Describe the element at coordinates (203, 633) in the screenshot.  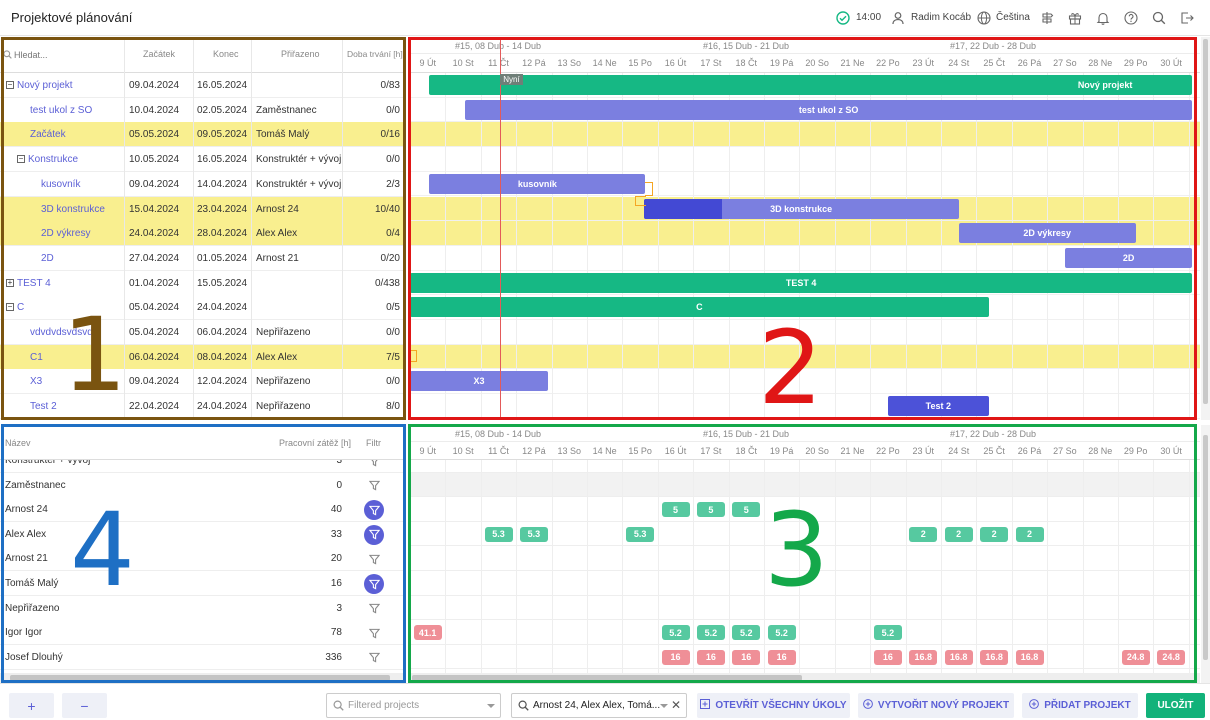
I see `resource-row: Igor Igor 78` at that location.